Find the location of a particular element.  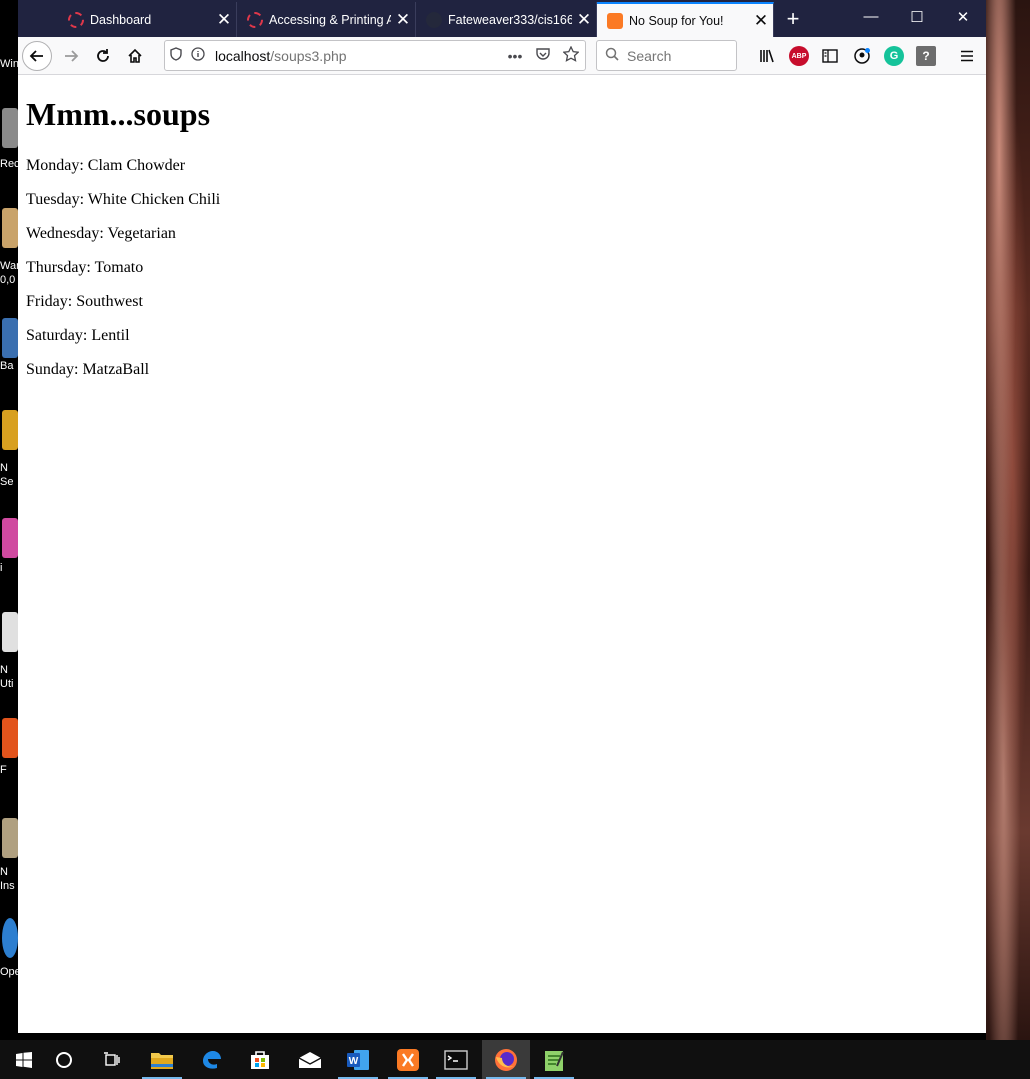

page-actions-icon: ••• is located at coordinates (515, 56).